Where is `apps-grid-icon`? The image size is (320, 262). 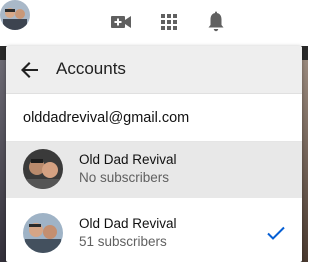
apps-grid-icon is located at coordinates (169, 22).